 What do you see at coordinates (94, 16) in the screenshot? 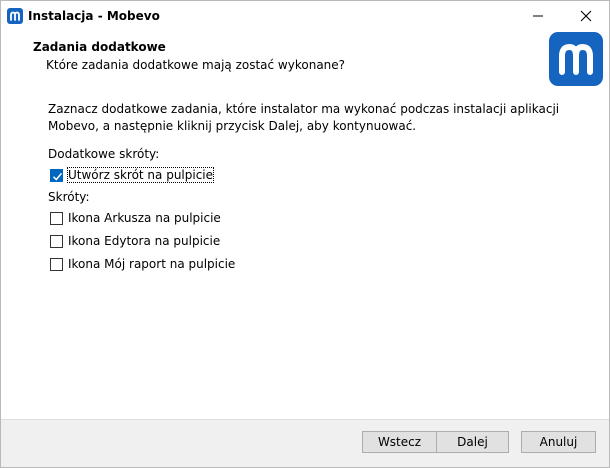
I see `window-title: Instalacja - Mobevo` at bounding box center [94, 16].